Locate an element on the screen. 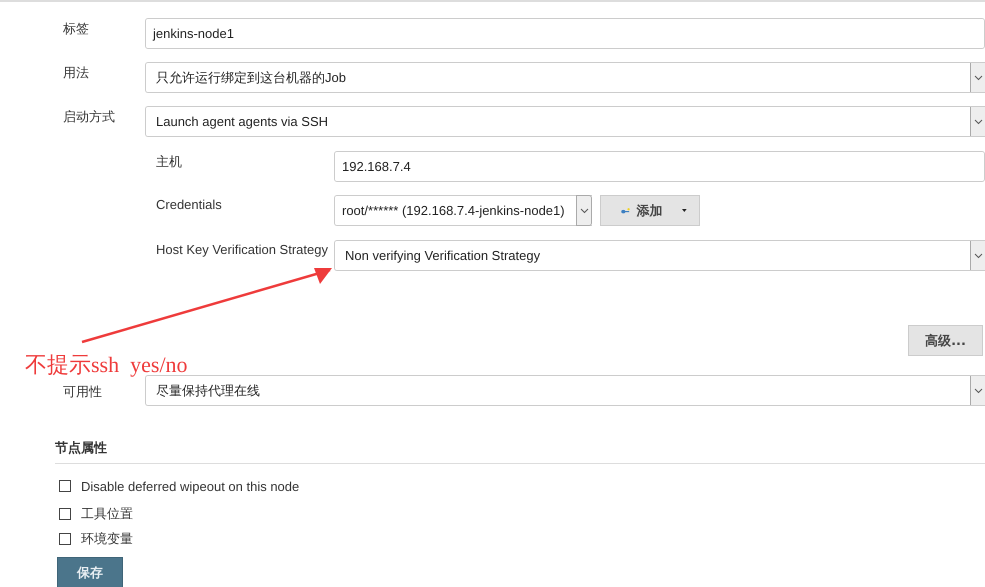 Image resolution: width=985 pixels, height=587 pixels. checkbox-label: 工具位置 is located at coordinates (107, 514).